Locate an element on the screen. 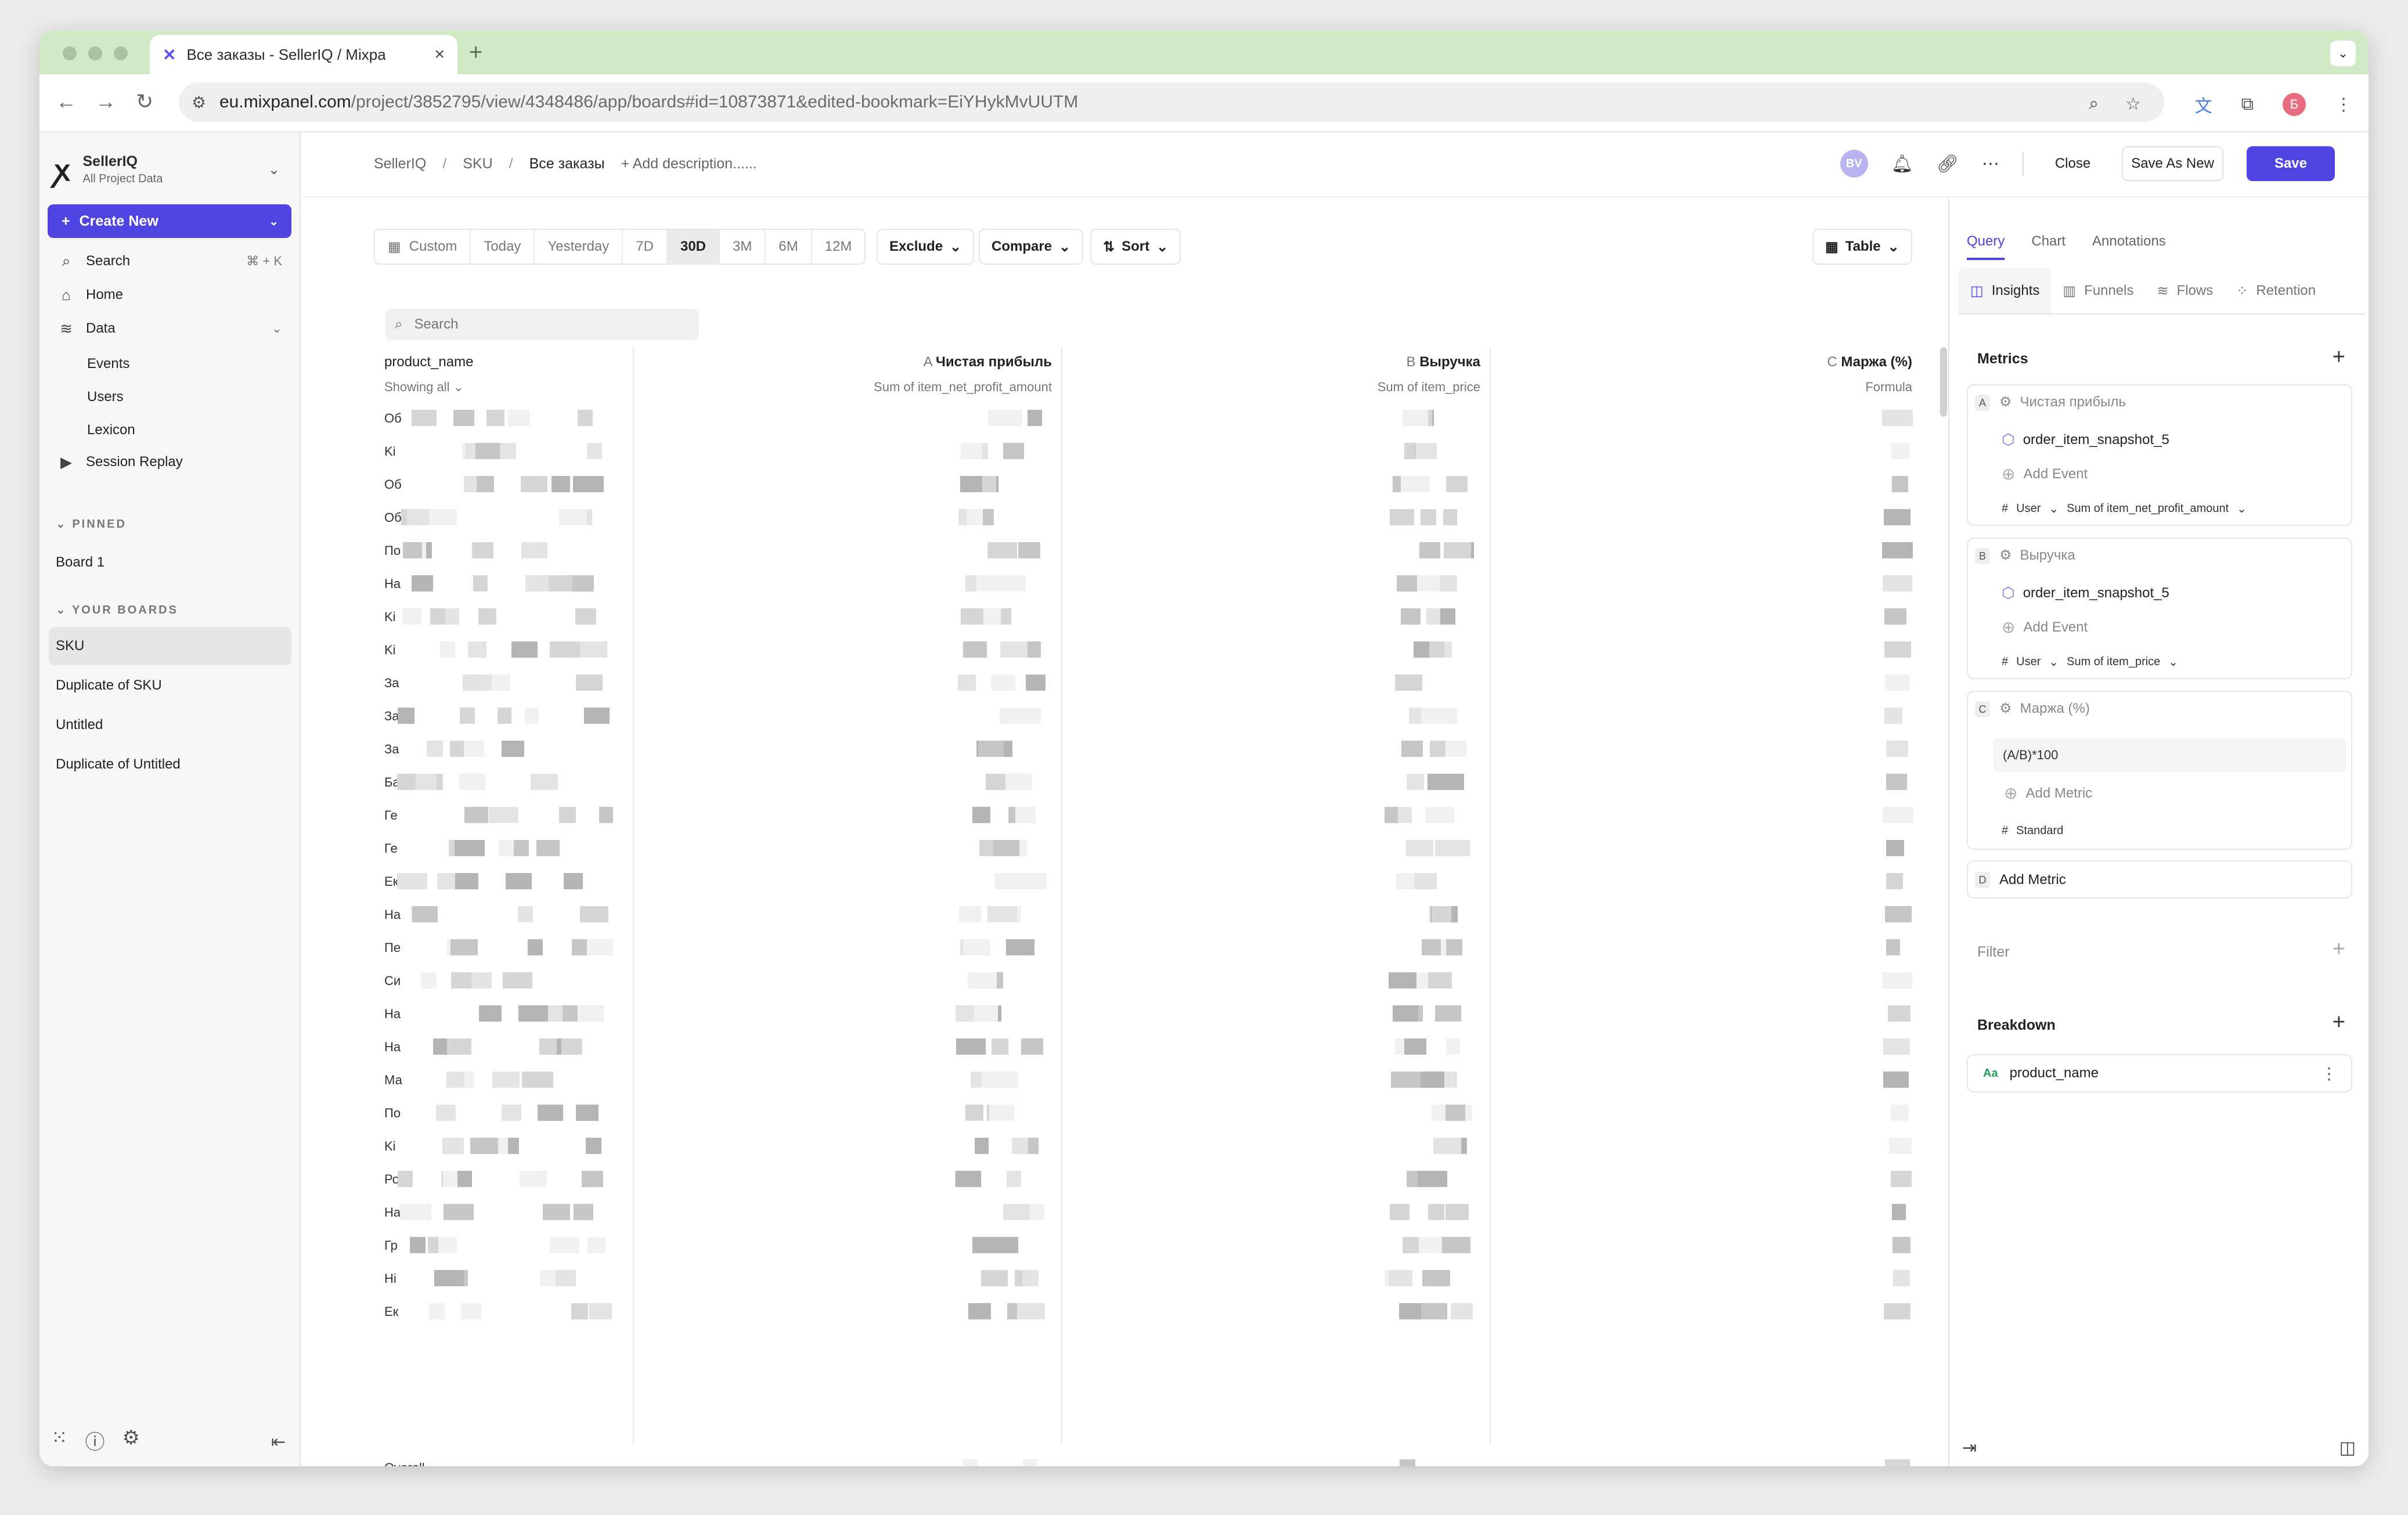 This screenshot has width=2408, height=1515. date-custom: ▦ Custom is located at coordinates (423, 247).